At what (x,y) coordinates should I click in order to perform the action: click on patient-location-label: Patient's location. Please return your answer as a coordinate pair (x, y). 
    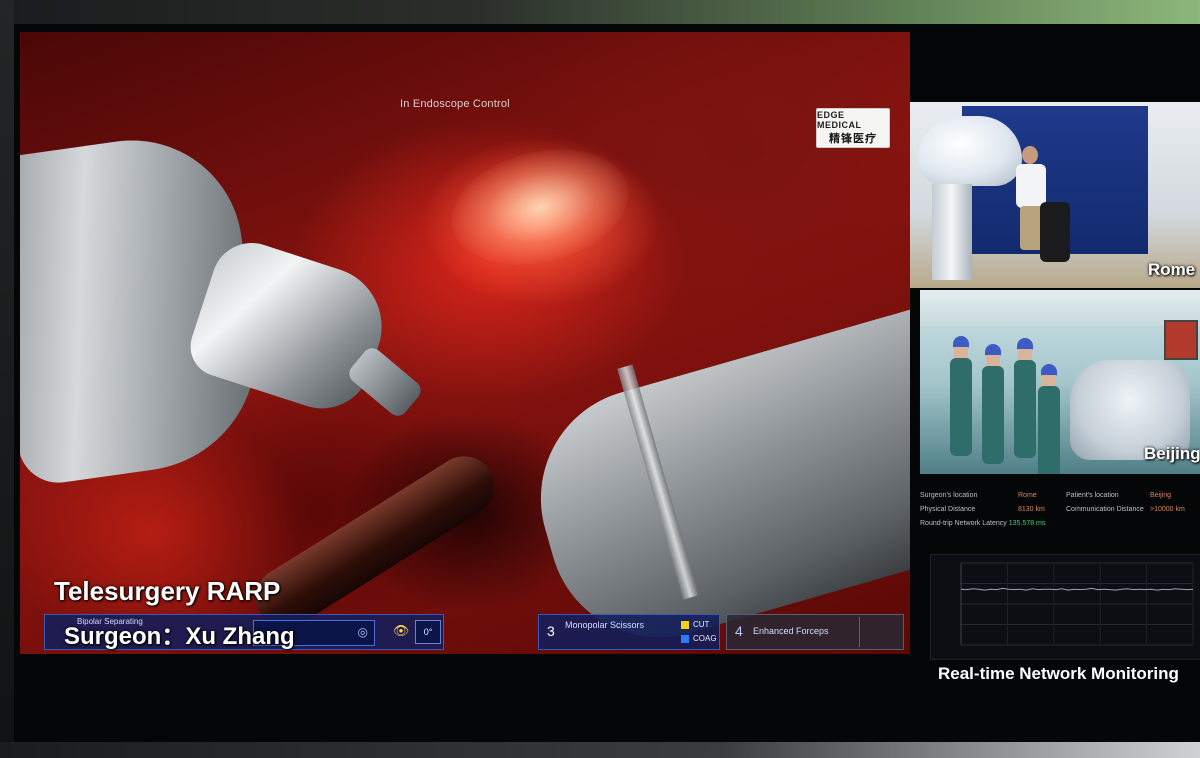
    Looking at the image, I should click on (1092, 495).